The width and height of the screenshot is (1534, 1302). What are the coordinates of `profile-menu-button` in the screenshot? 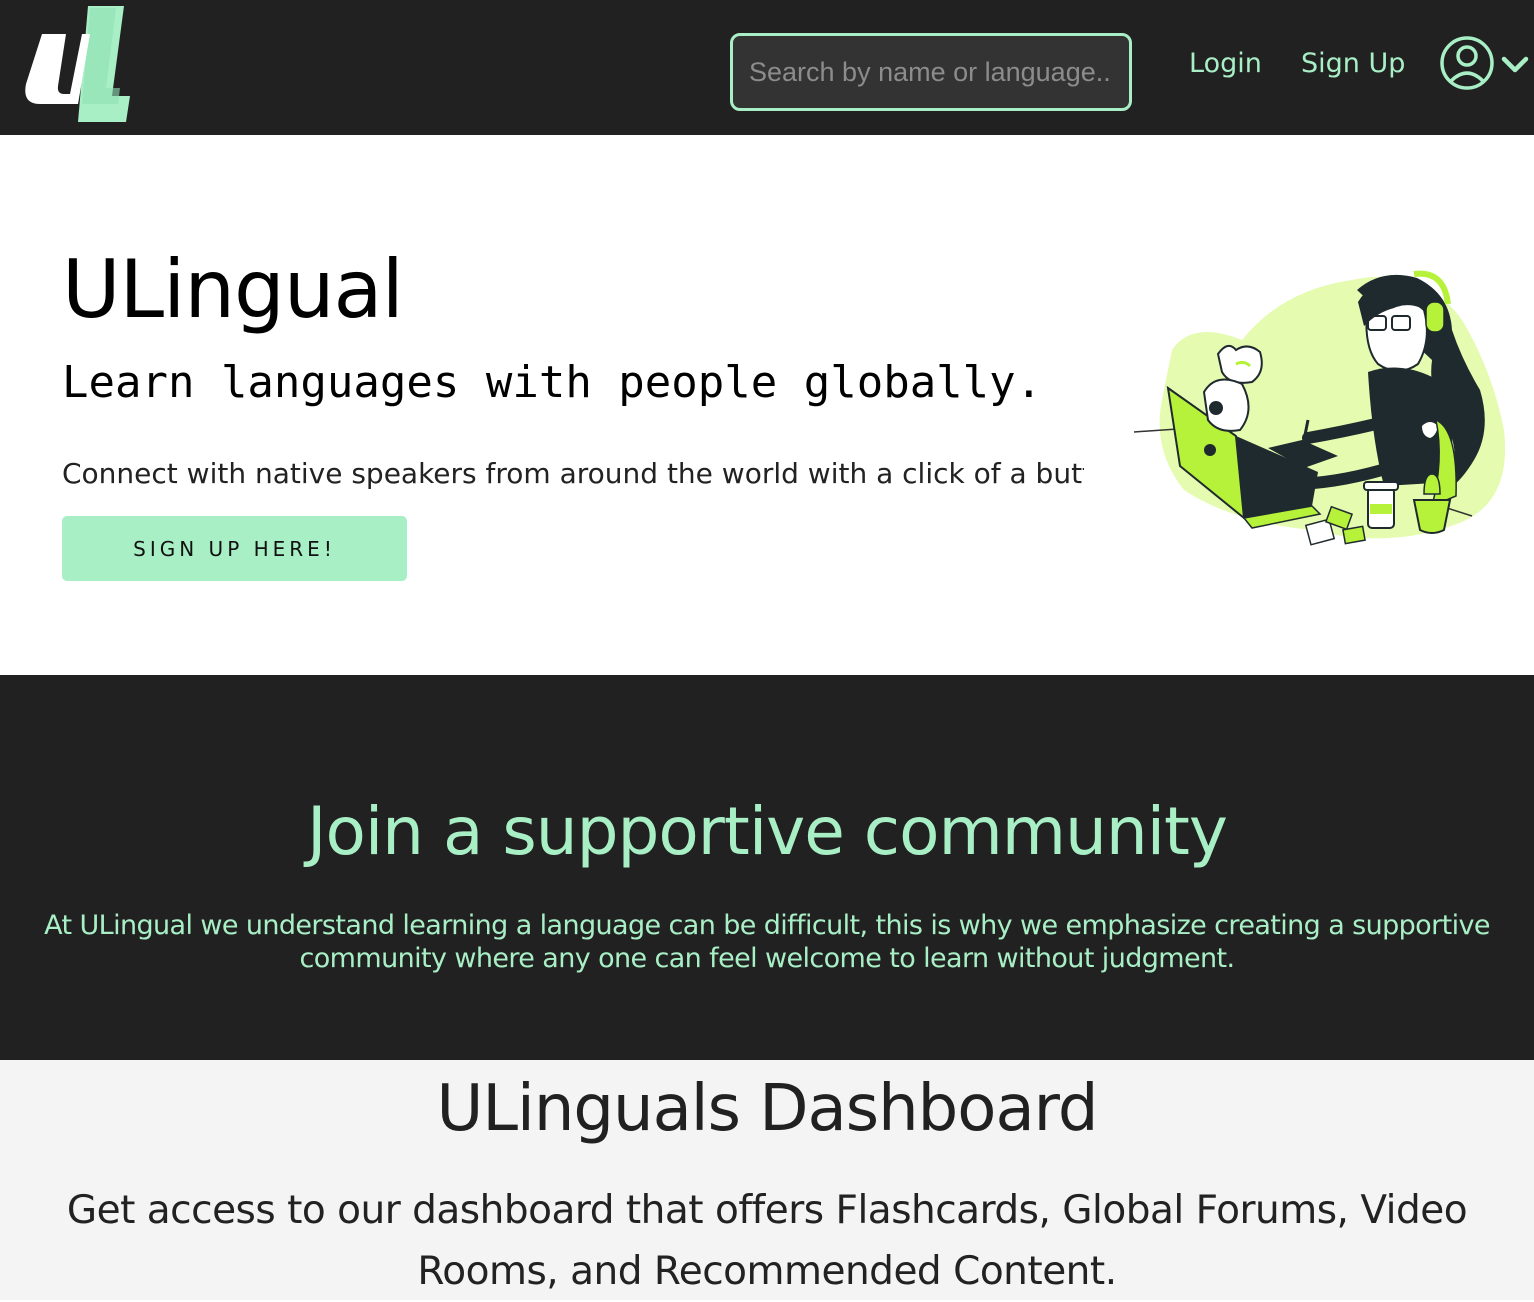 It's located at (1485, 63).